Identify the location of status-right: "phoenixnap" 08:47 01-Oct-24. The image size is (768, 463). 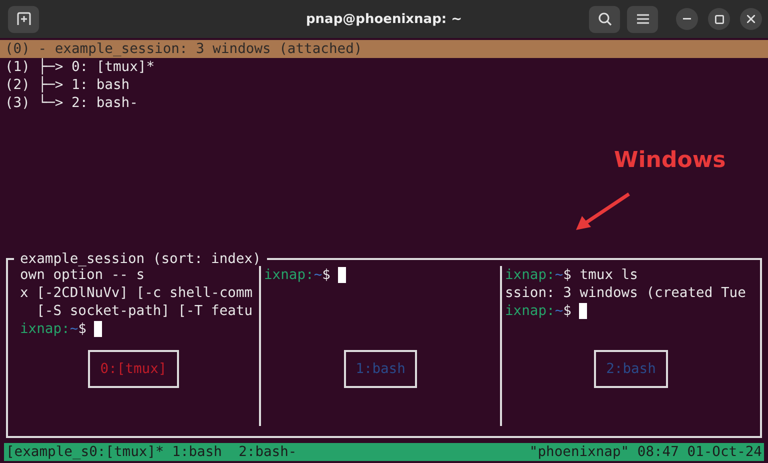
(645, 452).